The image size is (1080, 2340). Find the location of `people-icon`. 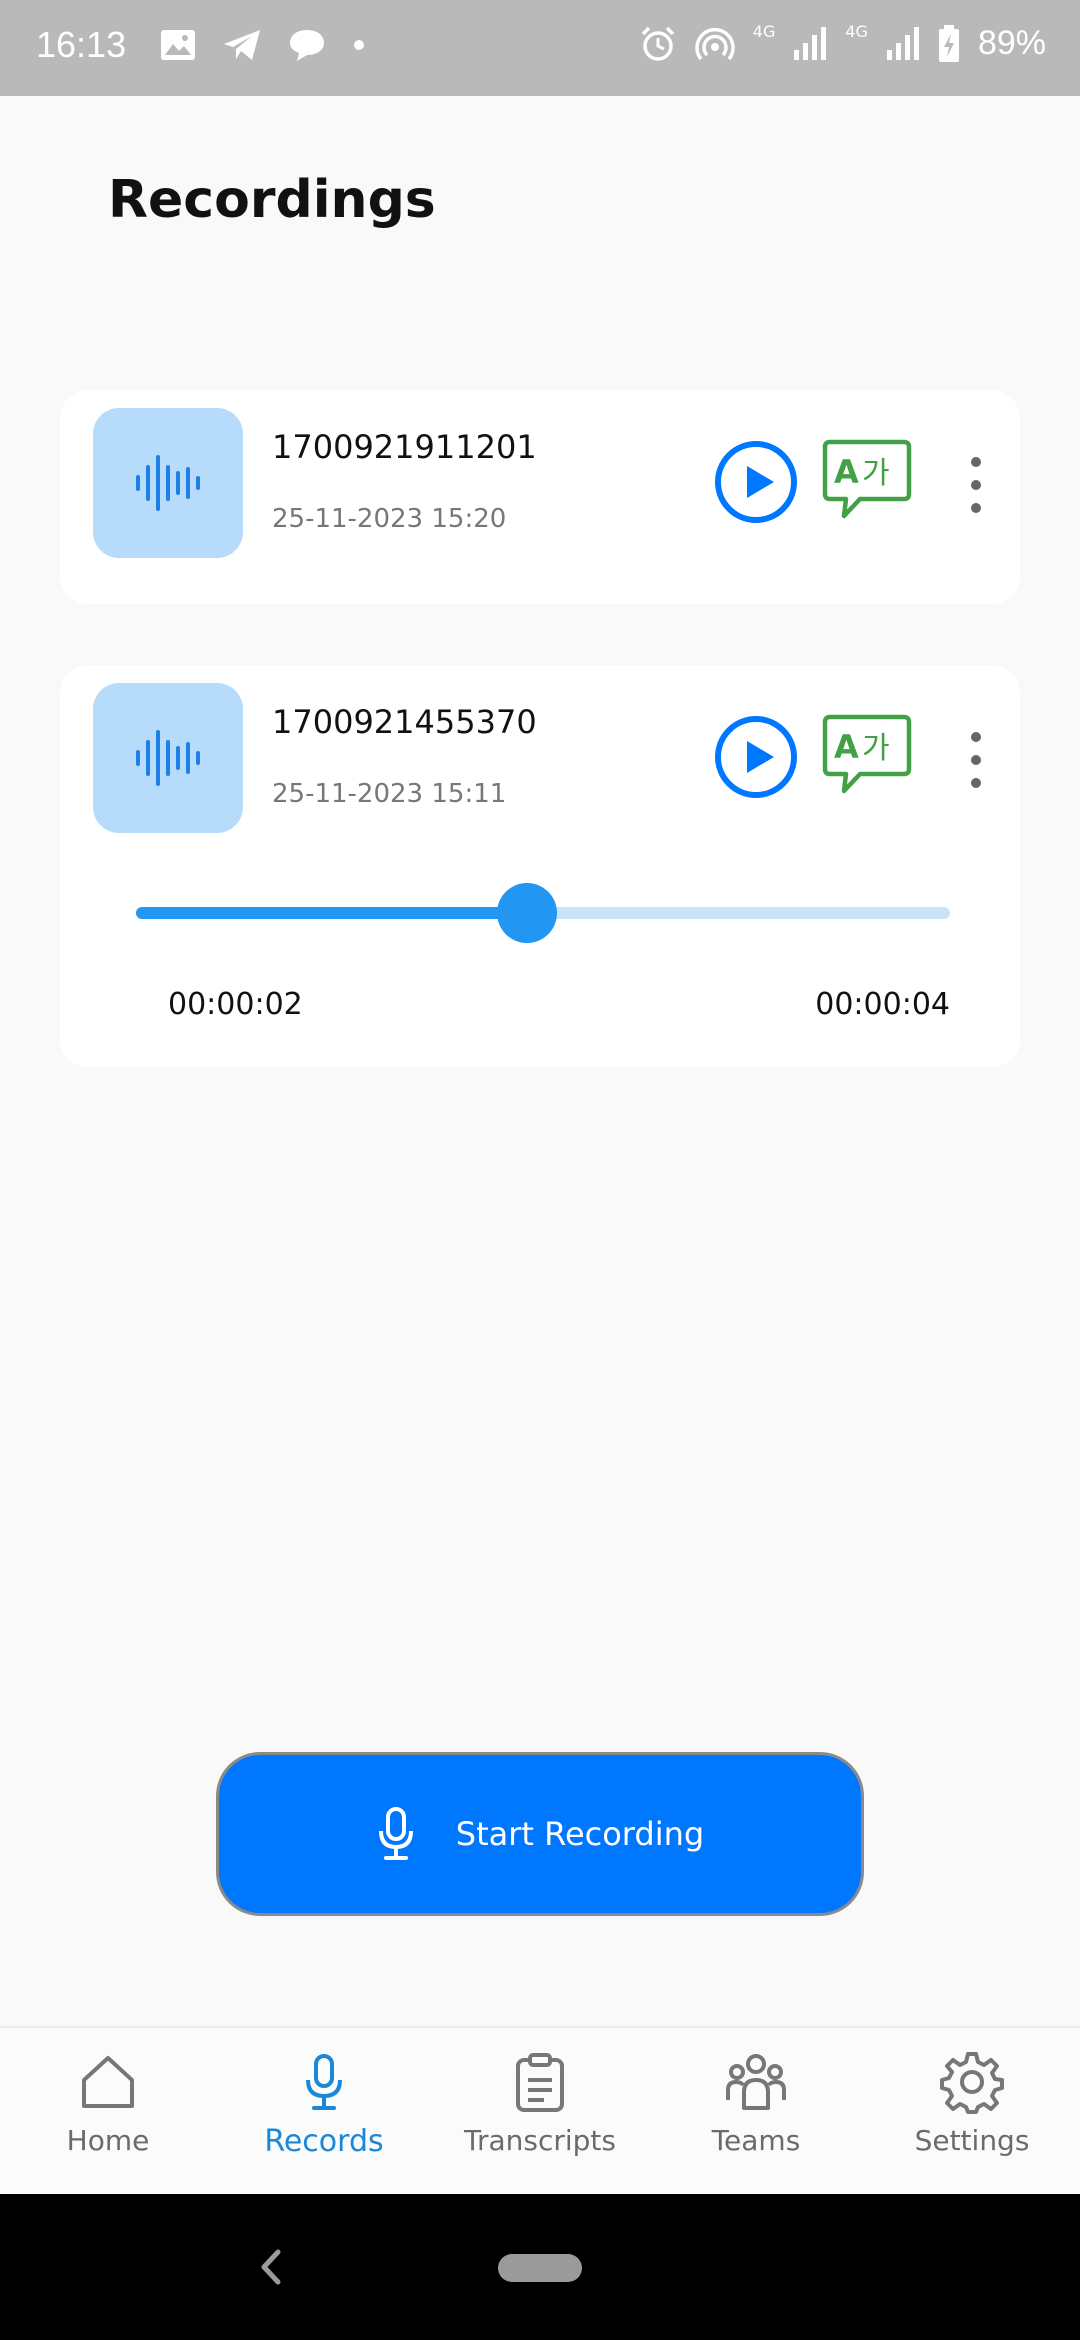

people-icon is located at coordinates (756, 2082).